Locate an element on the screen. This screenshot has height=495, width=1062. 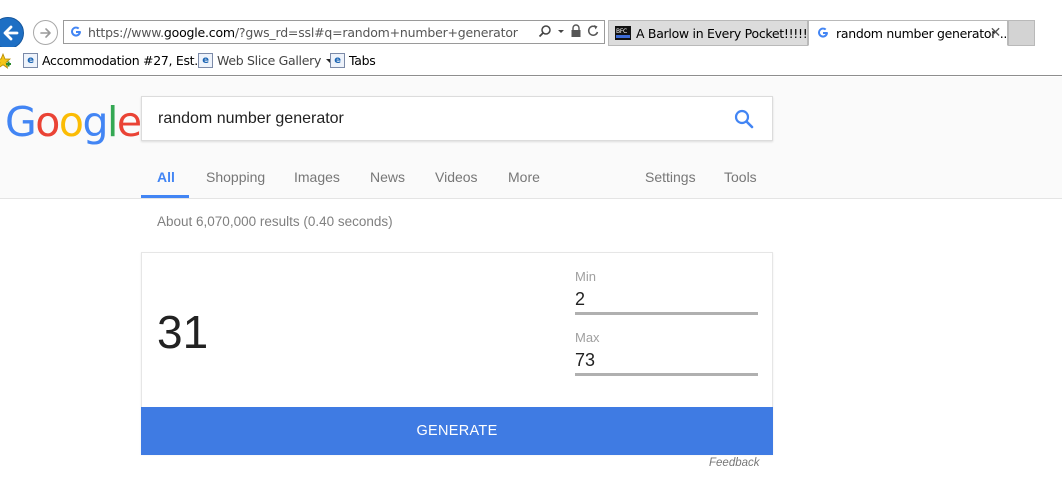
tab-images: Images is located at coordinates (317, 177).